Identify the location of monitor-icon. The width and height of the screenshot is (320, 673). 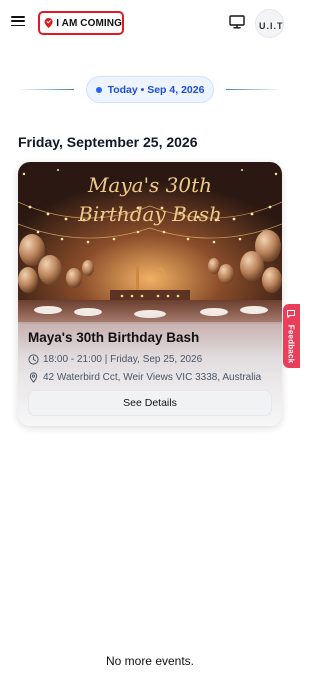
(237, 22).